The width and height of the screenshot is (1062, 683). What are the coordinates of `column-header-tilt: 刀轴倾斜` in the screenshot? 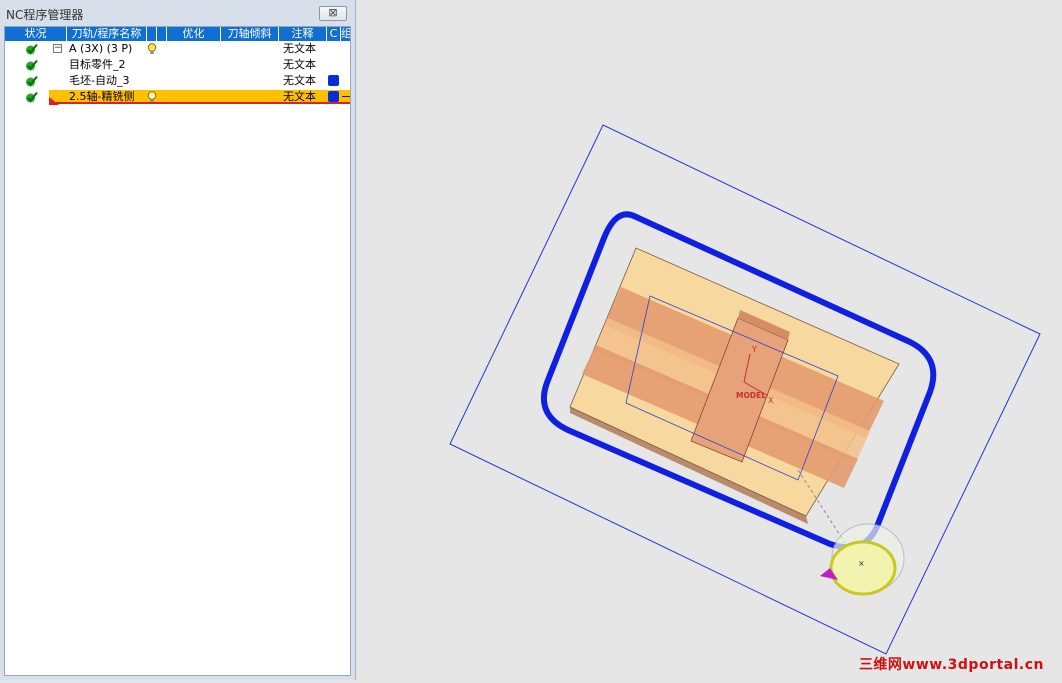 It's located at (250, 34).